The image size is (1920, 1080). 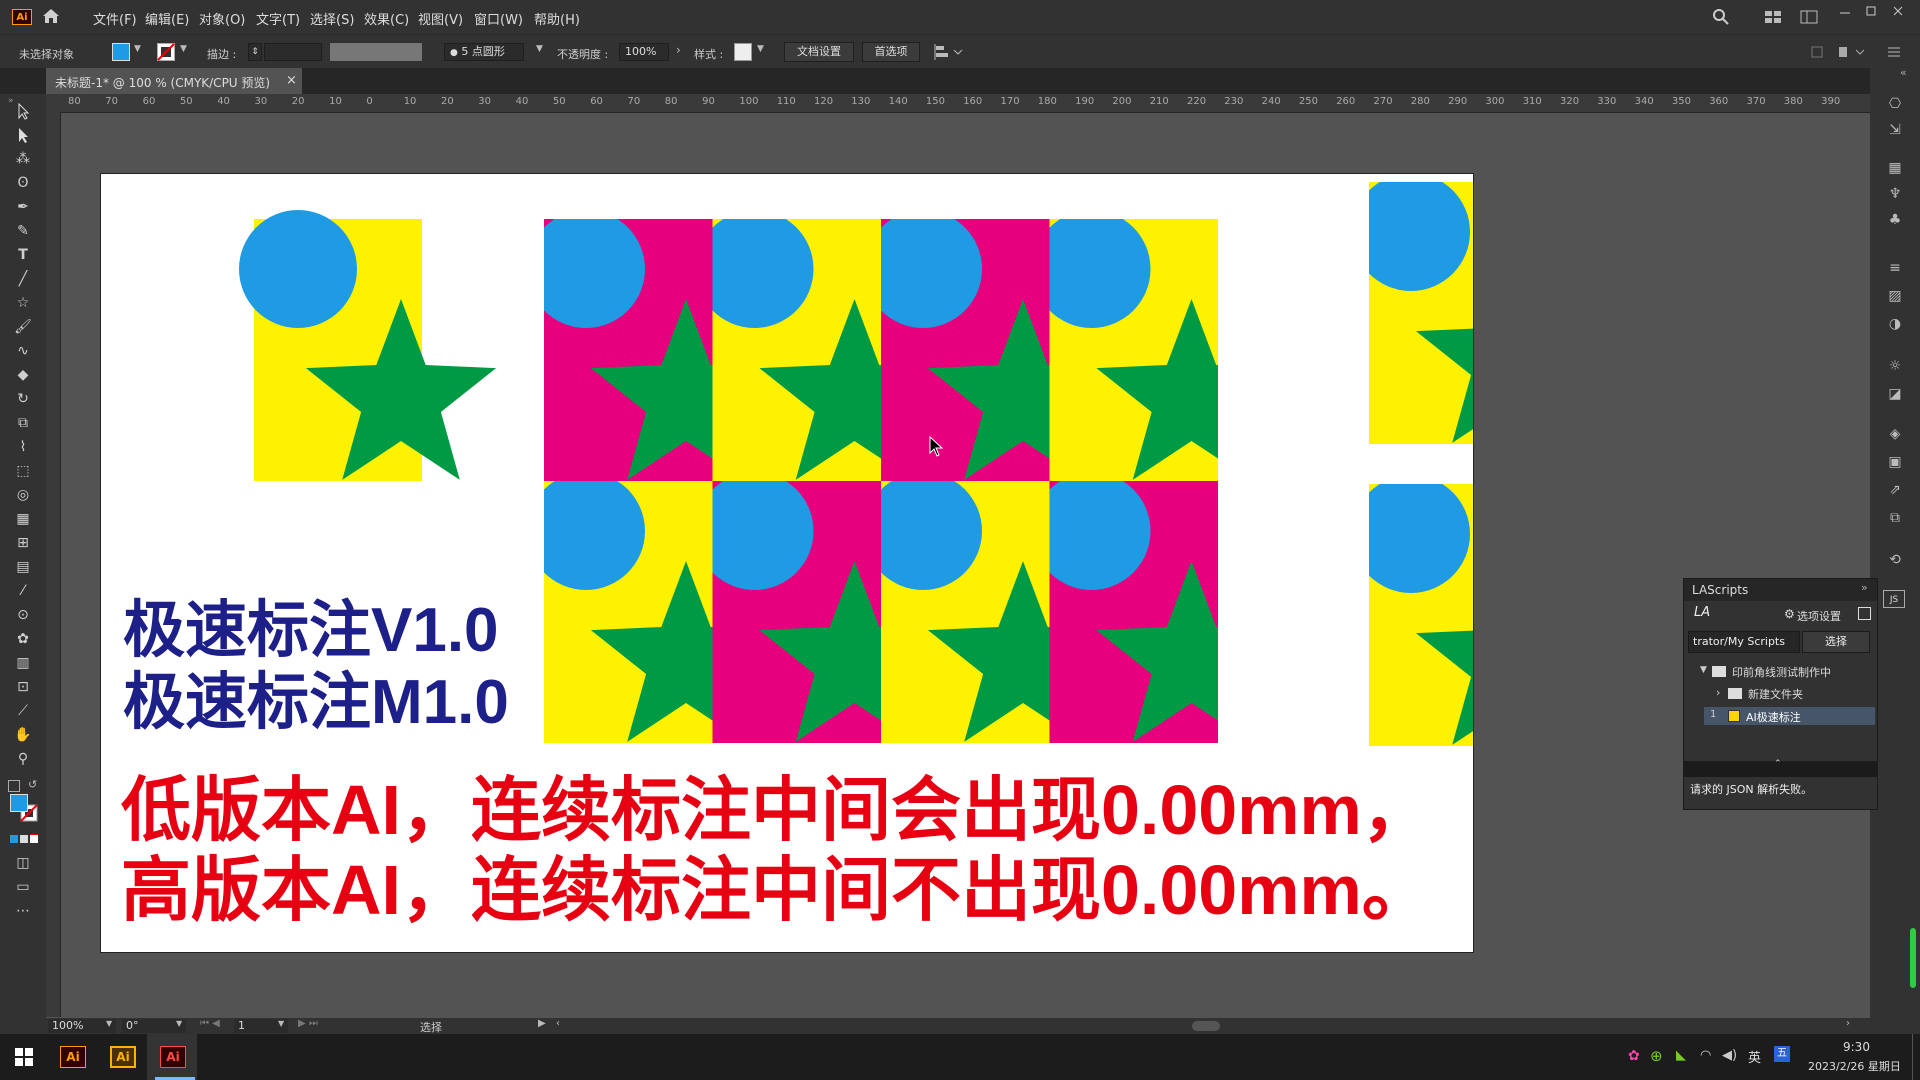 What do you see at coordinates (121, 52) in the screenshot?
I see `fill-color-swatch` at bounding box center [121, 52].